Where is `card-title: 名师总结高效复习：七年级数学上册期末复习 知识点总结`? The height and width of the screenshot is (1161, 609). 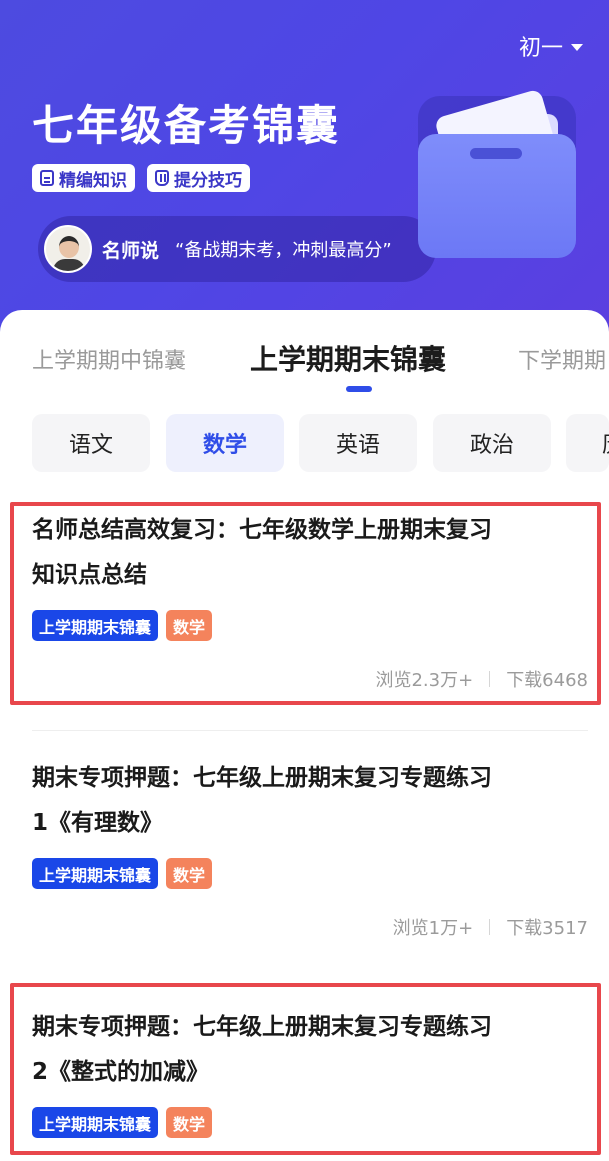
card-title: 名师总结高效复习：七年级数学上册期末复习 知识点总结 is located at coordinates (310, 553).